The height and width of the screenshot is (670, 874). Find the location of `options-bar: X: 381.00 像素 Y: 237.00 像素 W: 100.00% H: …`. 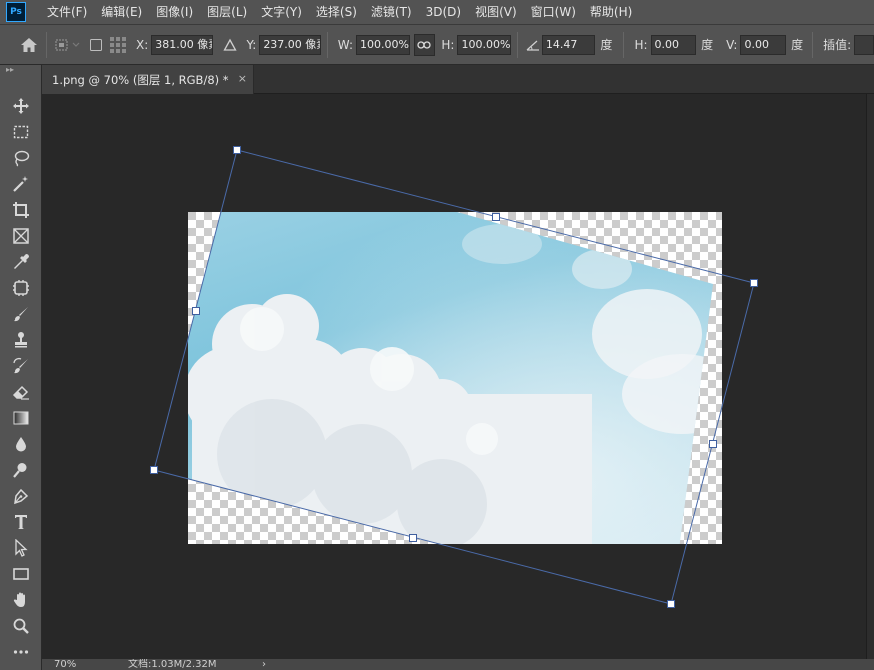

options-bar: X: 381.00 像素 Y: 237.00 像素 W: 100.00% H: … is located at coordinates (437, 45).